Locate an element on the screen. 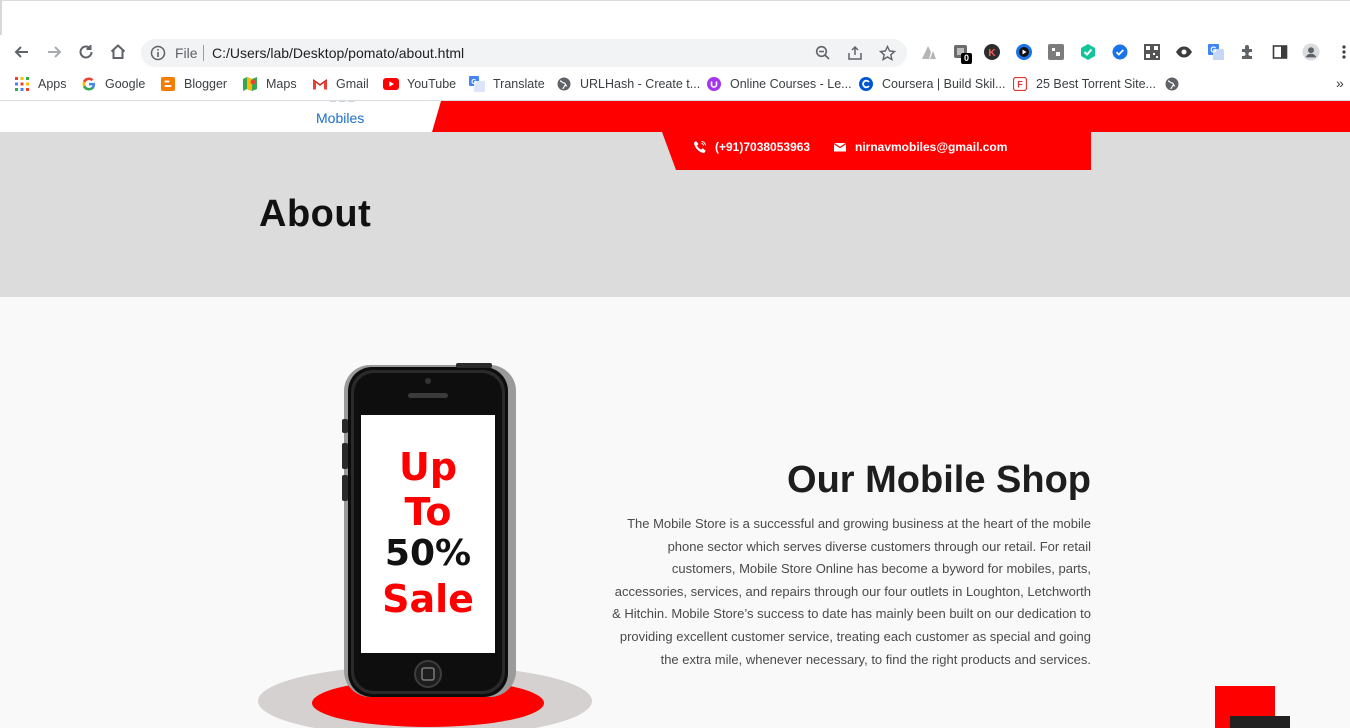  promo-text: Up To 50% Sale is located at coordinates (428, 534).